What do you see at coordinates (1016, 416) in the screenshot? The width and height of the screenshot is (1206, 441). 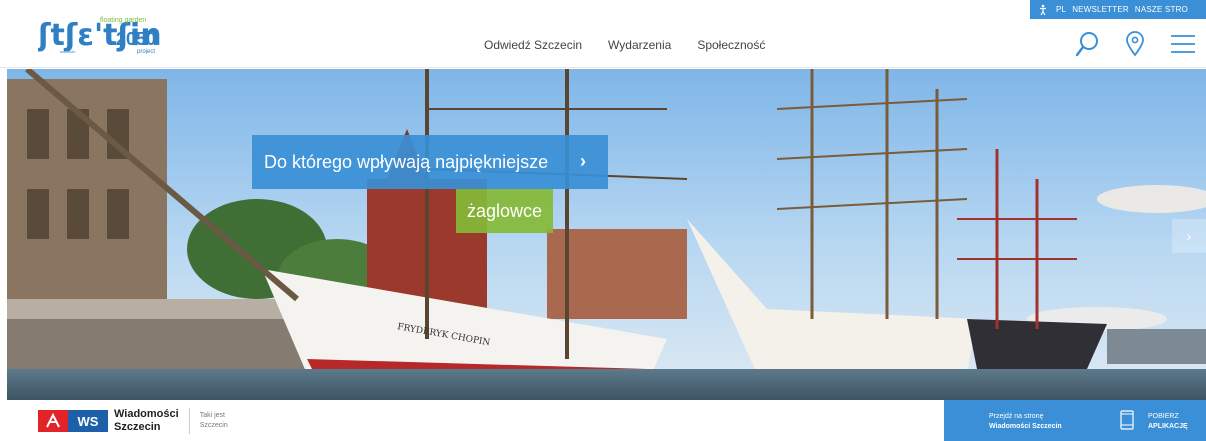 I see `promo-line1: Przejdź na stronę` at bounding box center [1016, 416].